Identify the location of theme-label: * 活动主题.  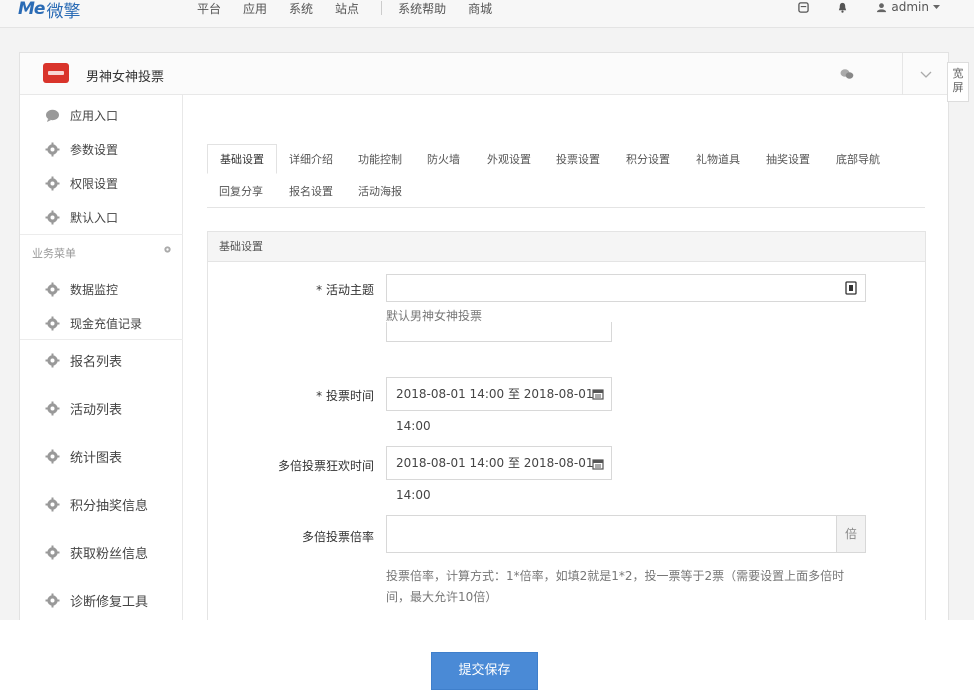
(345, 290).